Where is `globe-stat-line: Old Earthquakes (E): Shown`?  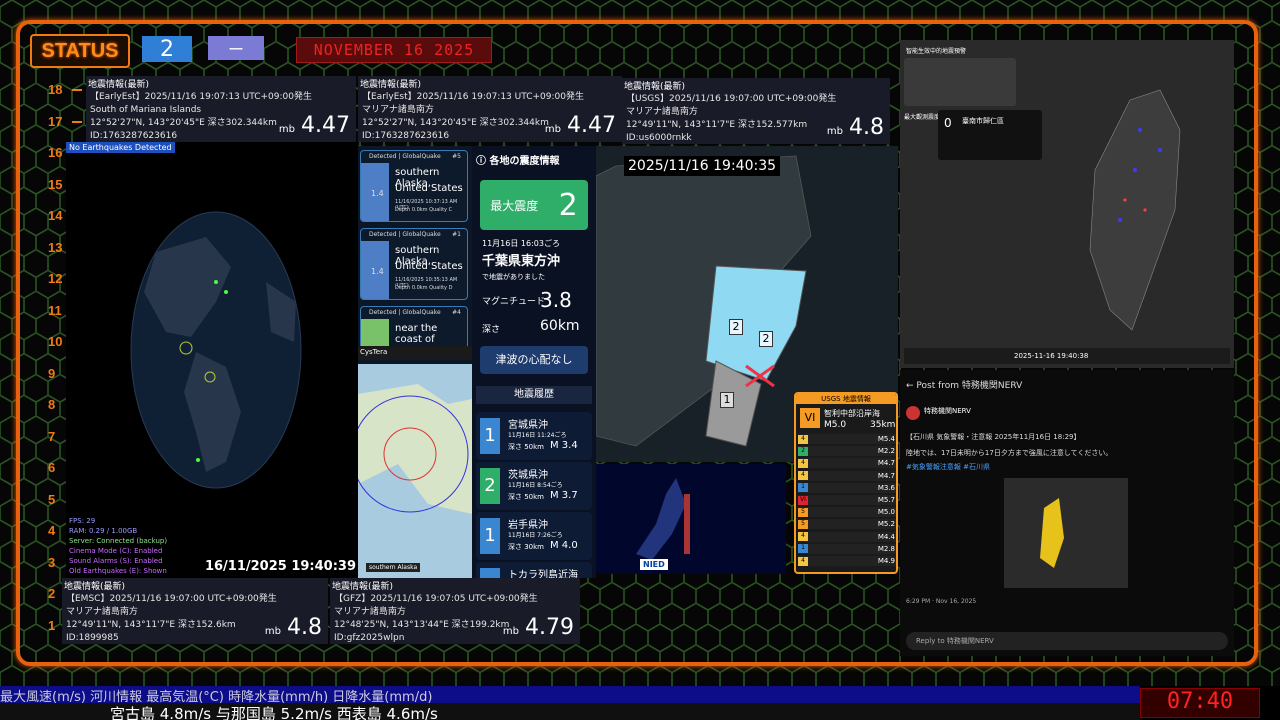
globe-stat-line: Old Earthquakes (E): Shown is located at coordinates (118, 571).